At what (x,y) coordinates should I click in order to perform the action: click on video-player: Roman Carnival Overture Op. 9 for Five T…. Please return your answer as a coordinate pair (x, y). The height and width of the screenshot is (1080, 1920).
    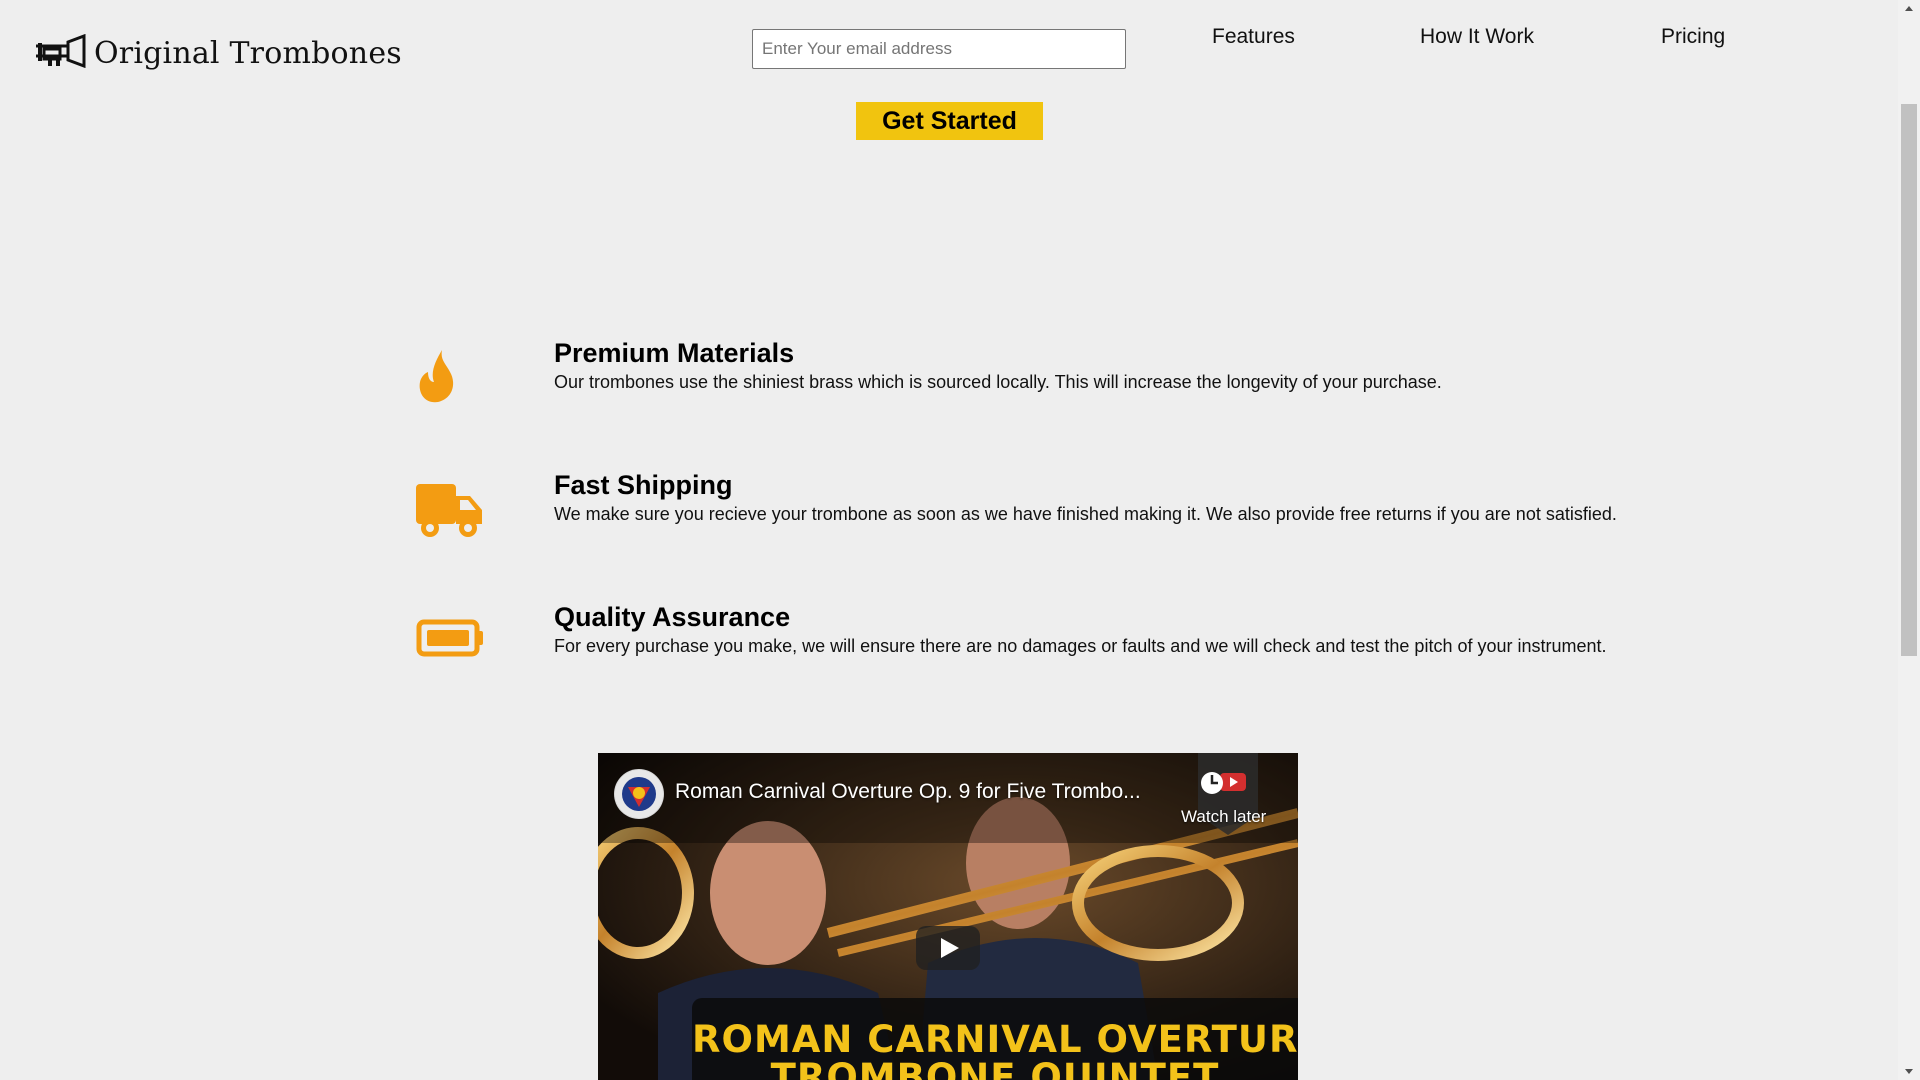
    Looking at the image, I should click on (948, 916).